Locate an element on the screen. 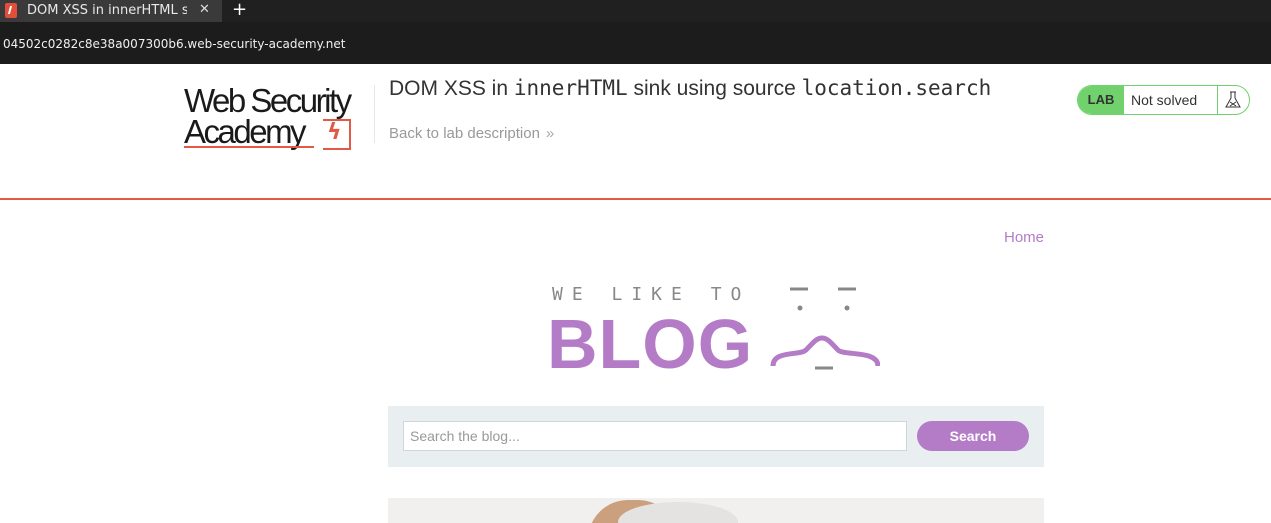  favicon-icon is located at coordinates (11, 10).